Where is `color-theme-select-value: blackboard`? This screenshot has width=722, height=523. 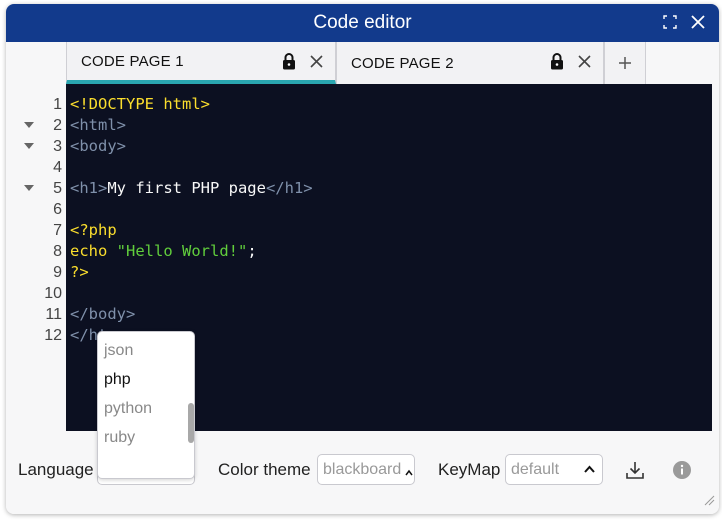
color-theme-select-value: blackboard is located at coordinates (362, 469).